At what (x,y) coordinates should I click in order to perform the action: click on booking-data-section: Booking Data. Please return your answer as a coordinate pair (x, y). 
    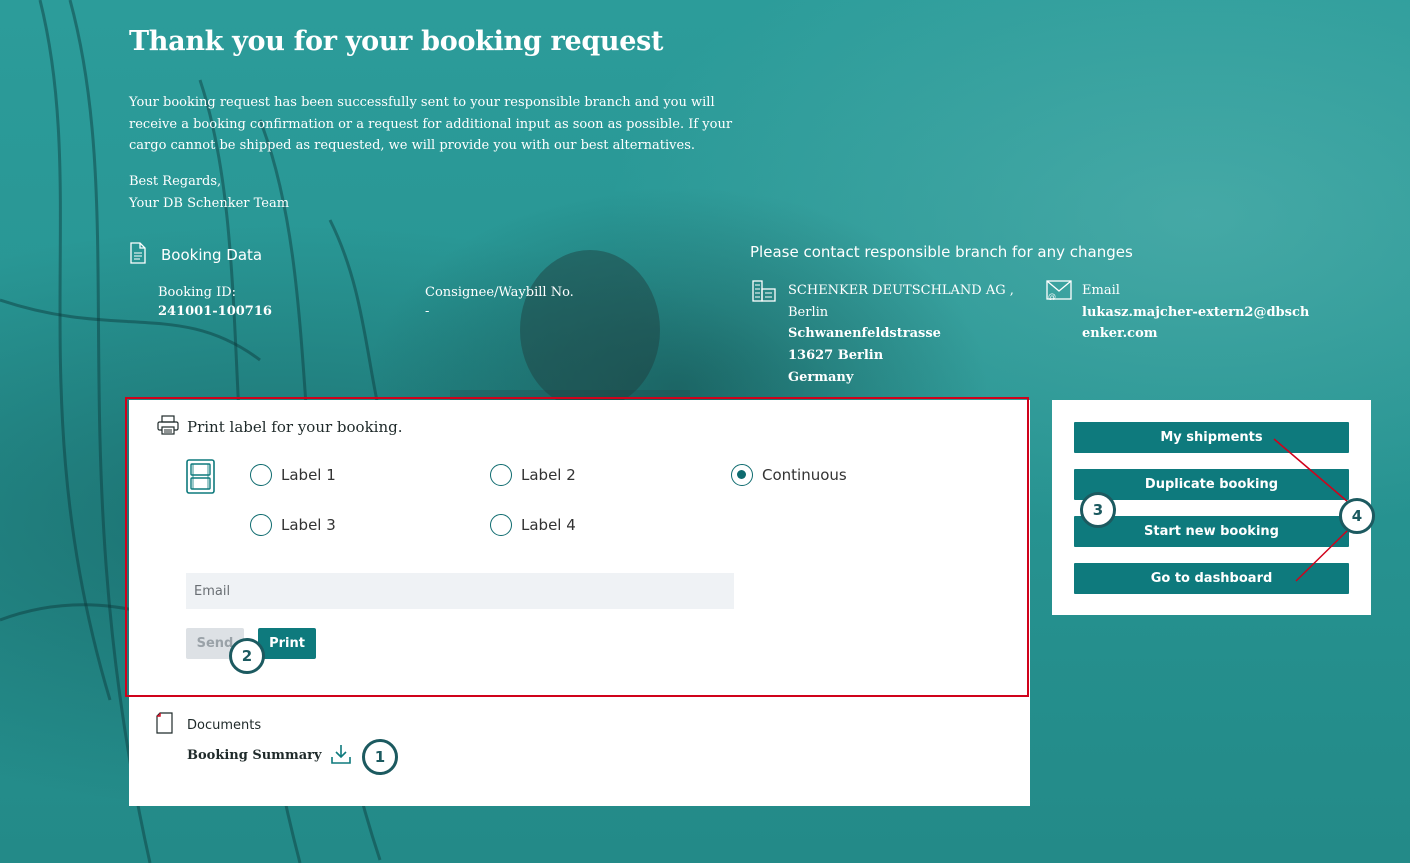
    Looking at the image, I should click on (195, 255).